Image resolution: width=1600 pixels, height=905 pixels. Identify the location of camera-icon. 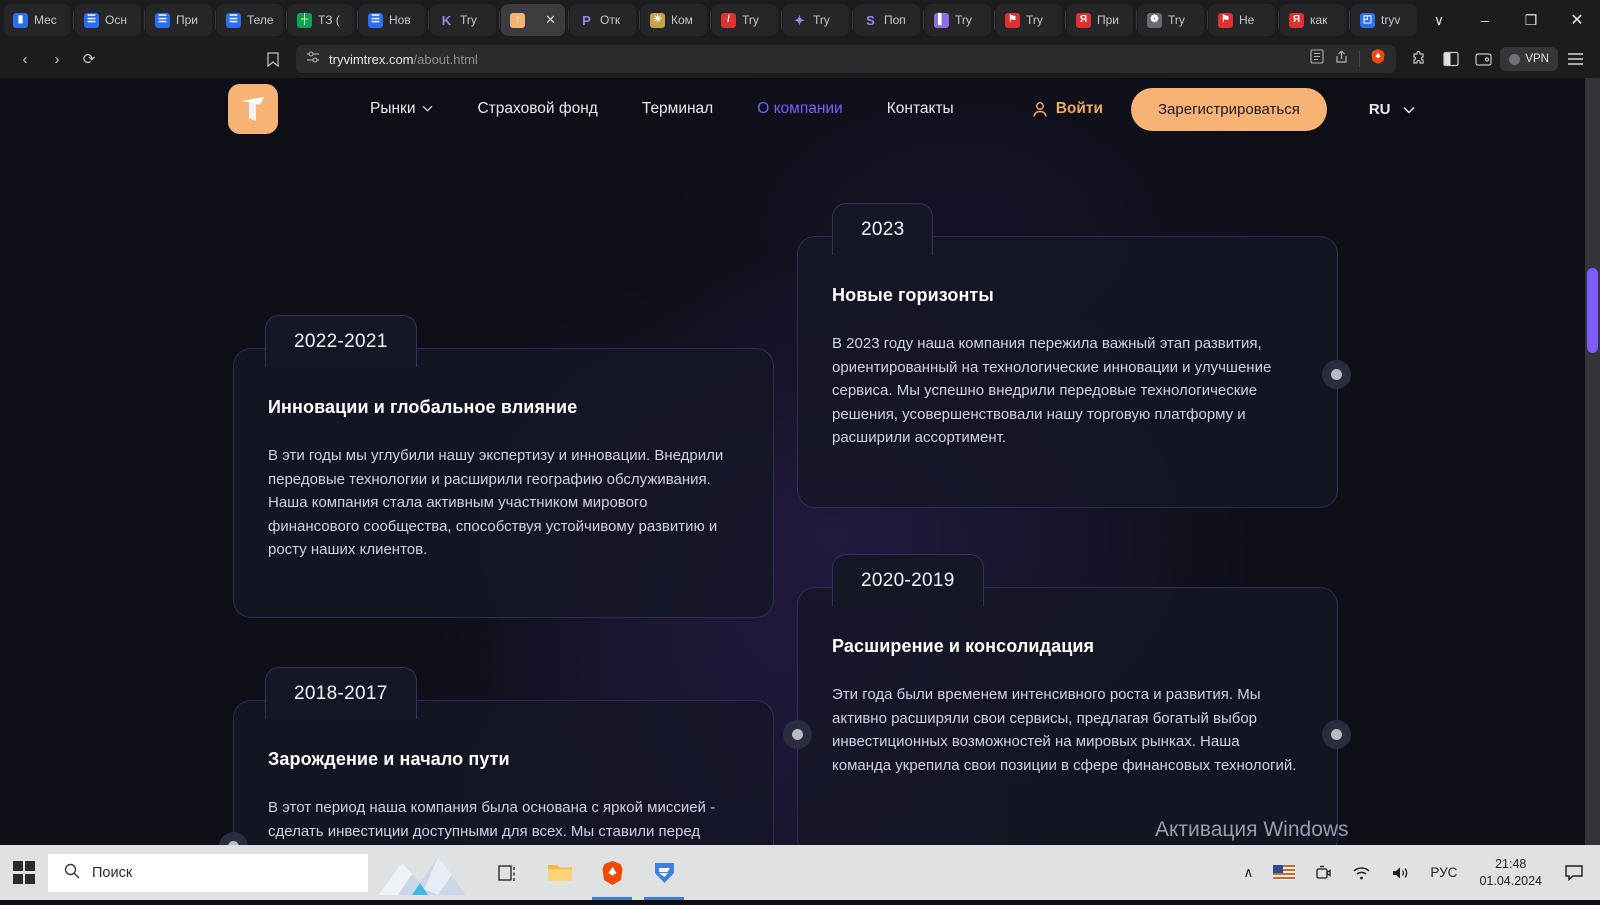
(1323, 872).